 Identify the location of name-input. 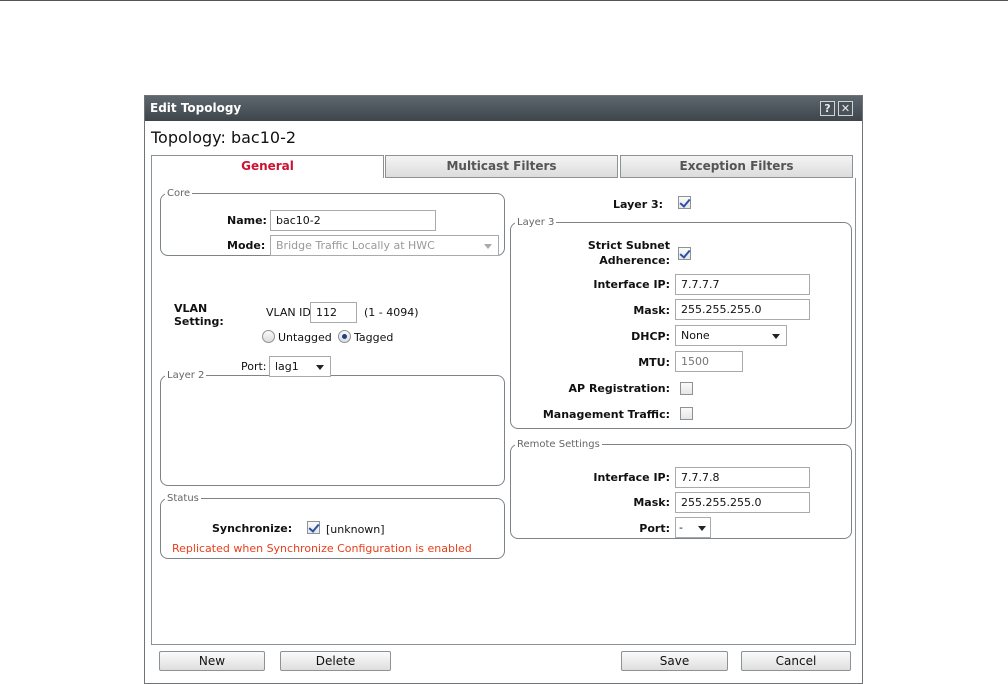
(353, 220).